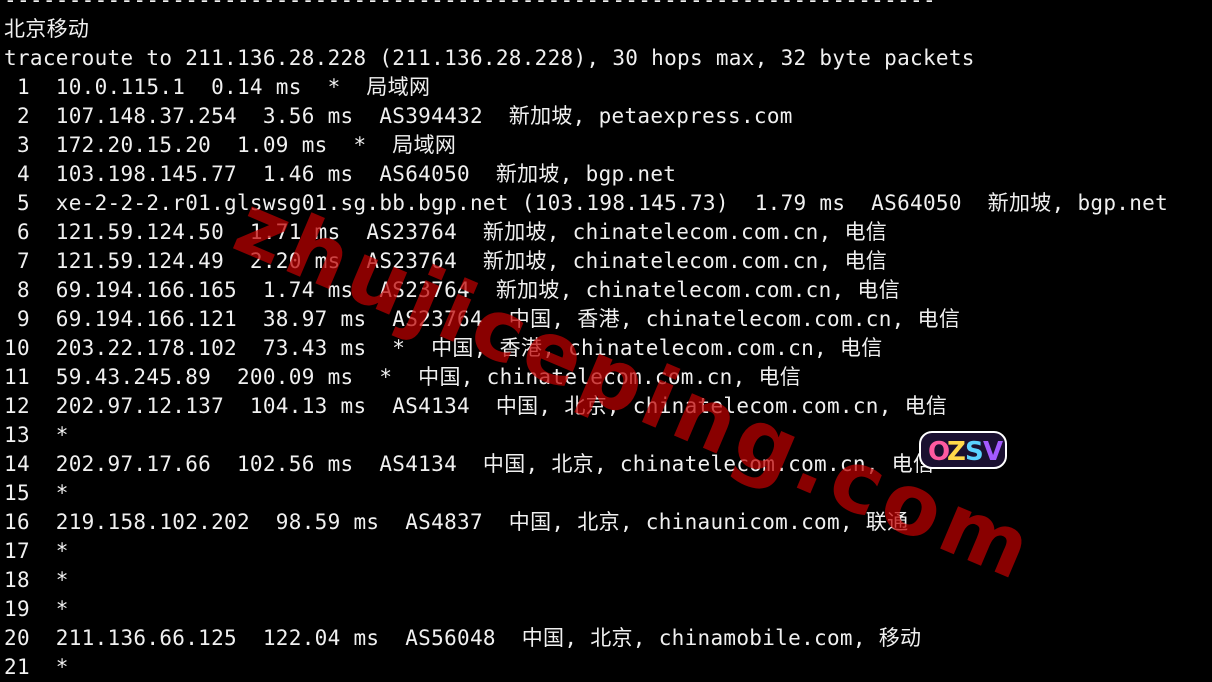  I want to click on hop-line-21: 21 *, so click(36, 667).